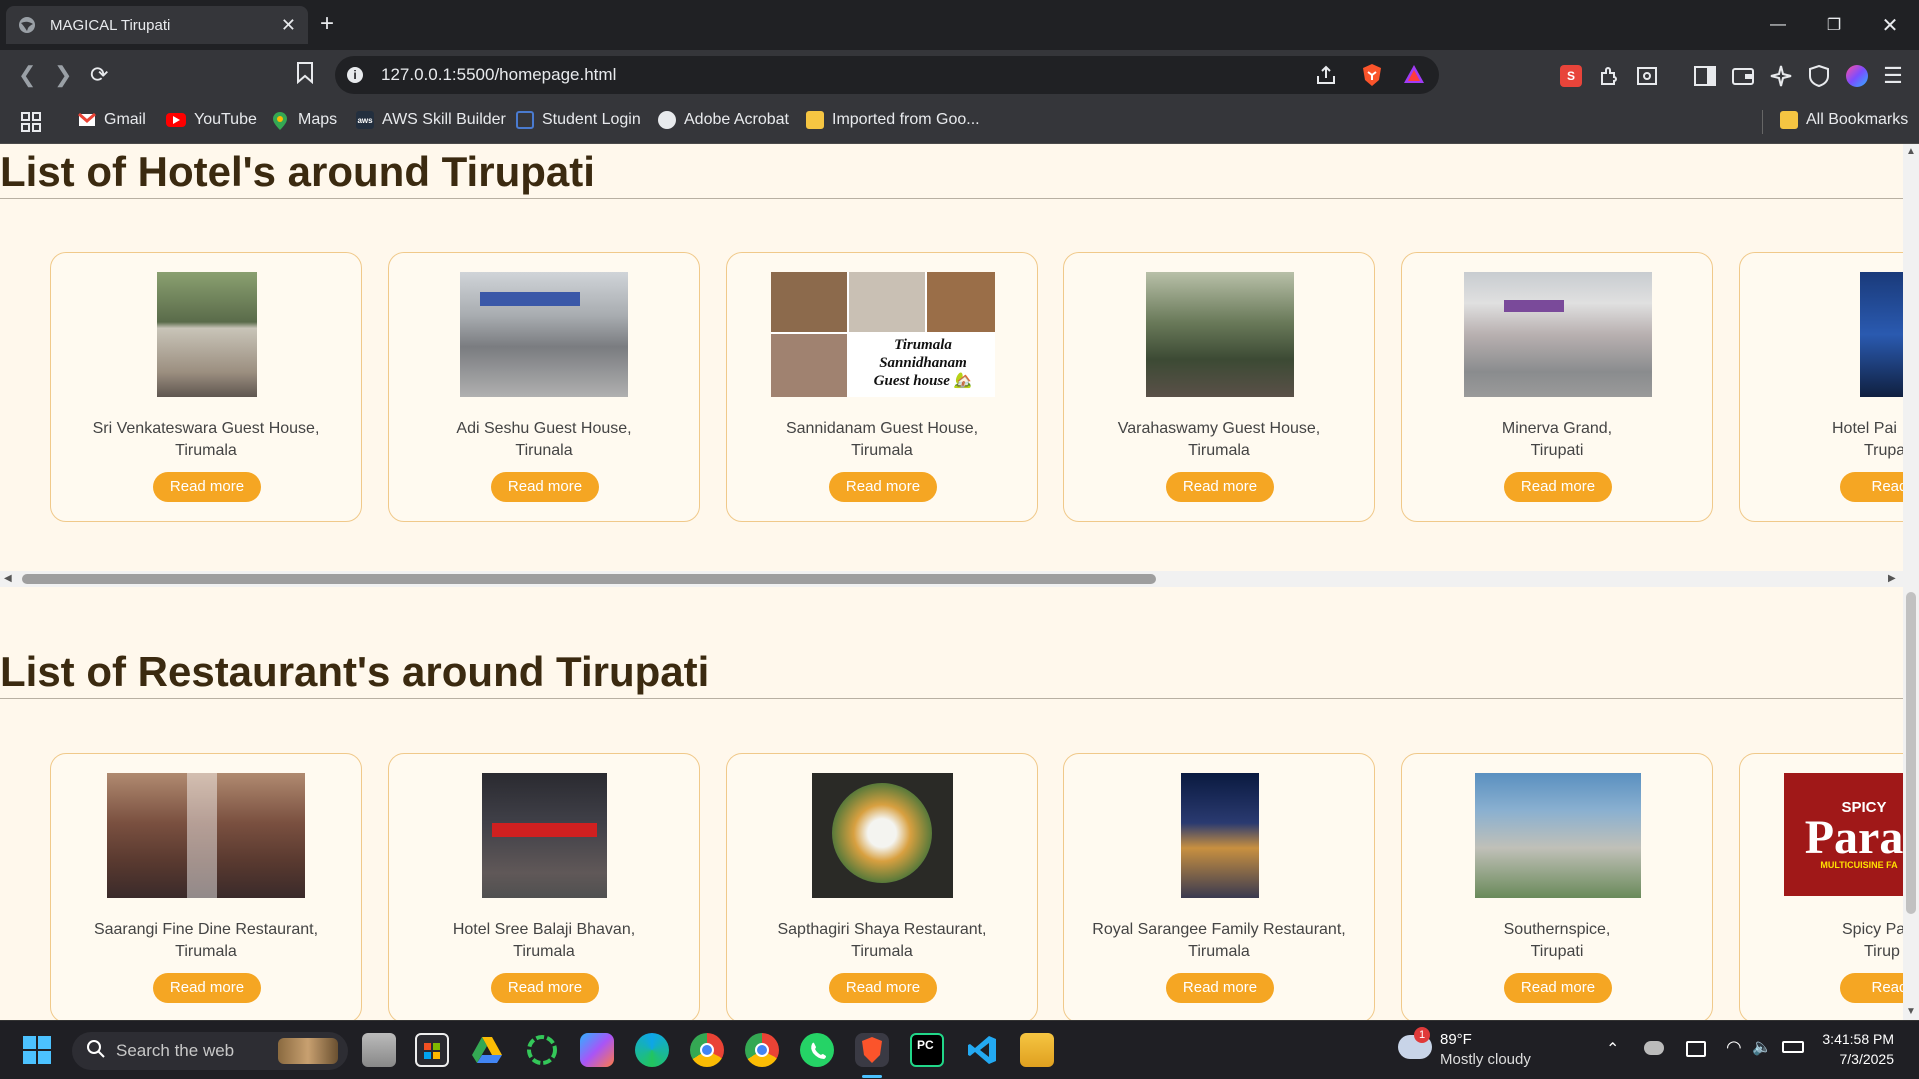 This screenshot has height=1079, width=1919. What do you see at coordinates (431, 120) in the screenshot?
I see `bookmark-aws: aws AWS Skill Builder` at bounding box center [431, 120].